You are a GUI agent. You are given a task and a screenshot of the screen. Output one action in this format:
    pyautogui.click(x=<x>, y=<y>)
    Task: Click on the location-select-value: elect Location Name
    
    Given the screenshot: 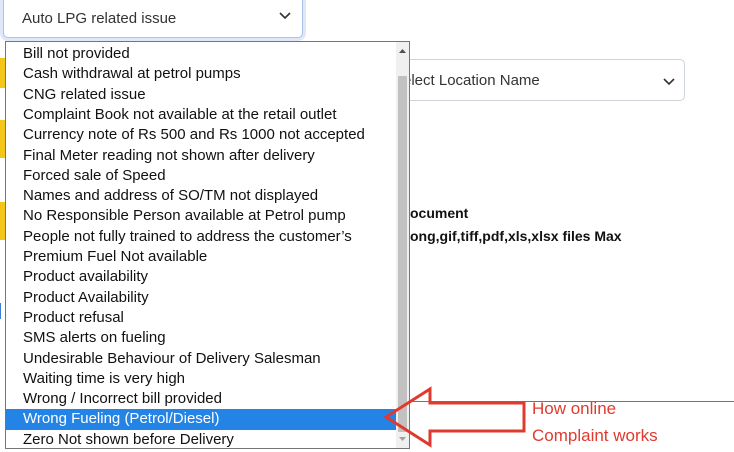 What is the action you would take?
    pyautogui.click(x=471, y=80)
    